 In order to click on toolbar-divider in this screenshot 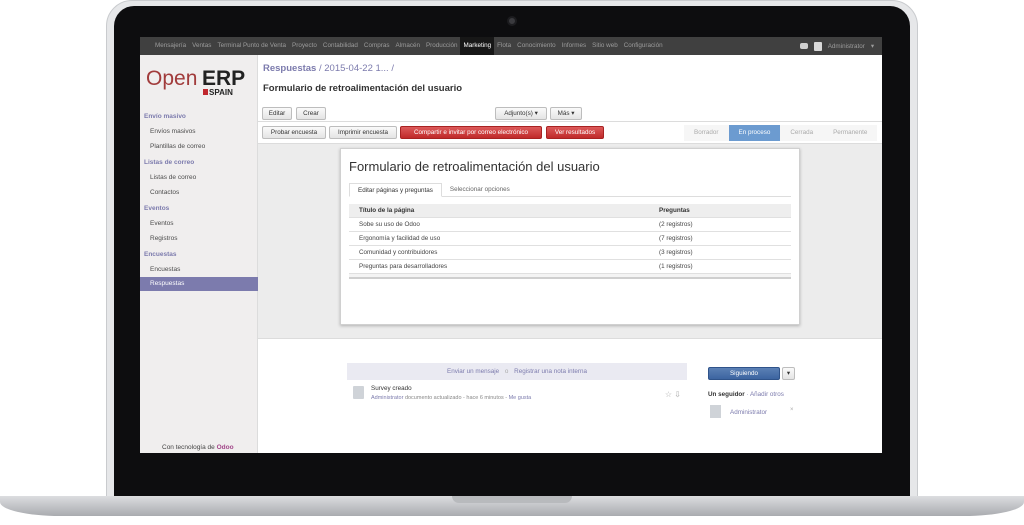, I will do `click(570, 121)`.